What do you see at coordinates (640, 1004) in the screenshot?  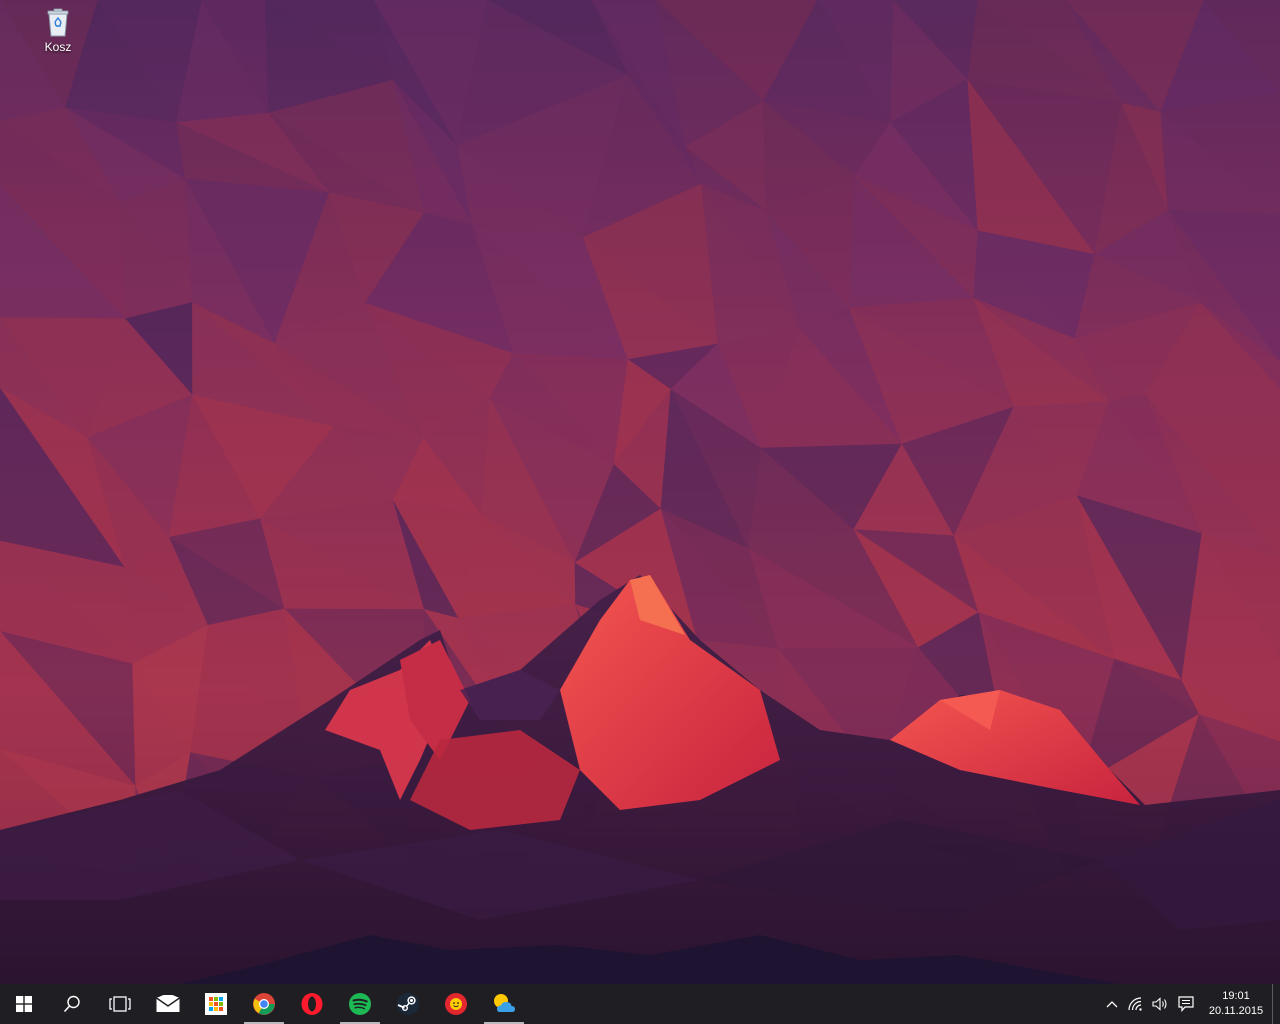 I see `taskbar: 19:01 20.11.2015` at bounding box center [640, 1004].